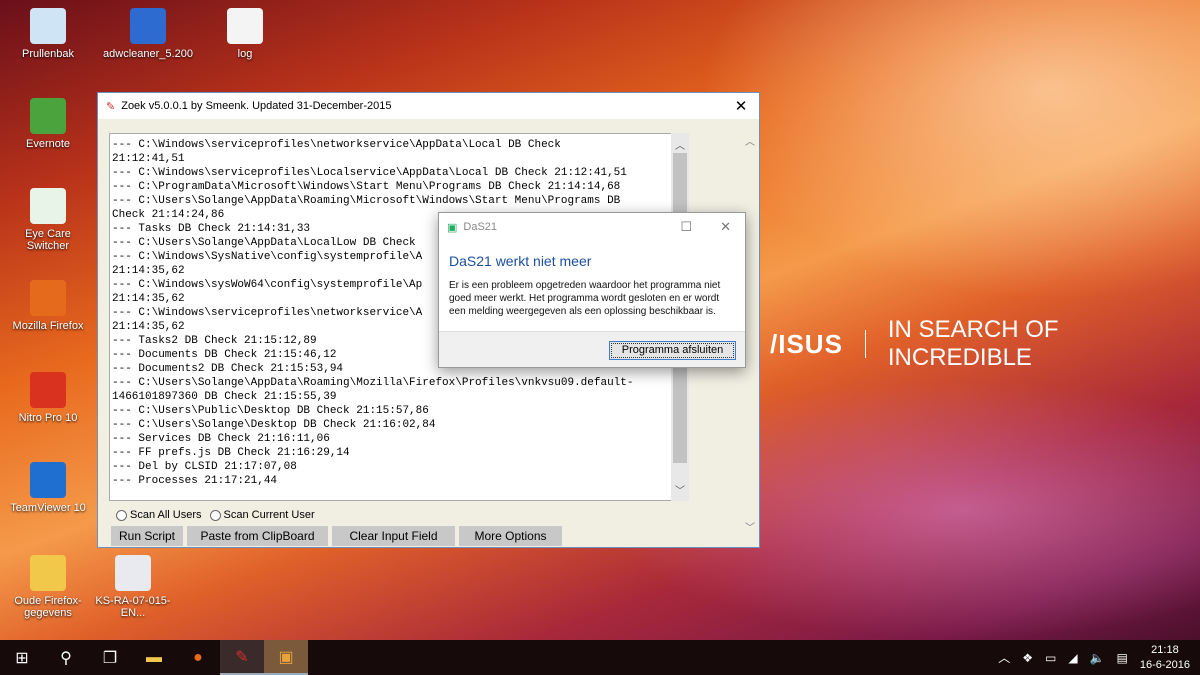 The width and height of the screenshot is (1200, 675). I want to click on zoek-app-icon: ✎, so click(111, 106).